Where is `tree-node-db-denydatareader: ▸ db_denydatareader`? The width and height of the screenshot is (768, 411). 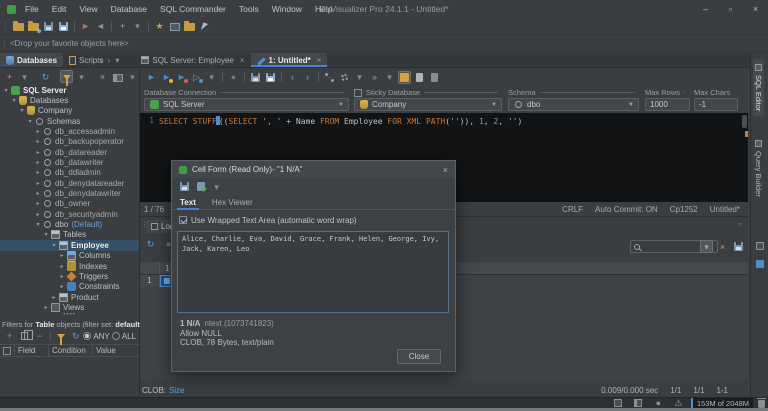 tree-node-db-denydatareader: ▸ db_denydatareader is located at coordinates (69, 183).